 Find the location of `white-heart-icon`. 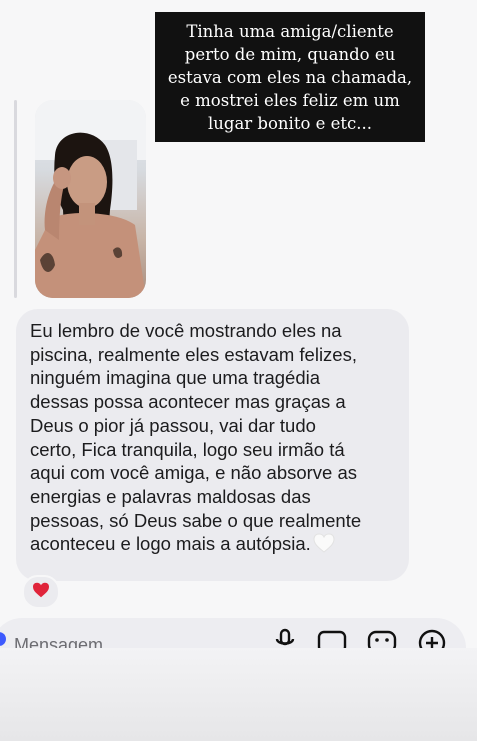

white-heart-icon is located at coordinates (324, 546).